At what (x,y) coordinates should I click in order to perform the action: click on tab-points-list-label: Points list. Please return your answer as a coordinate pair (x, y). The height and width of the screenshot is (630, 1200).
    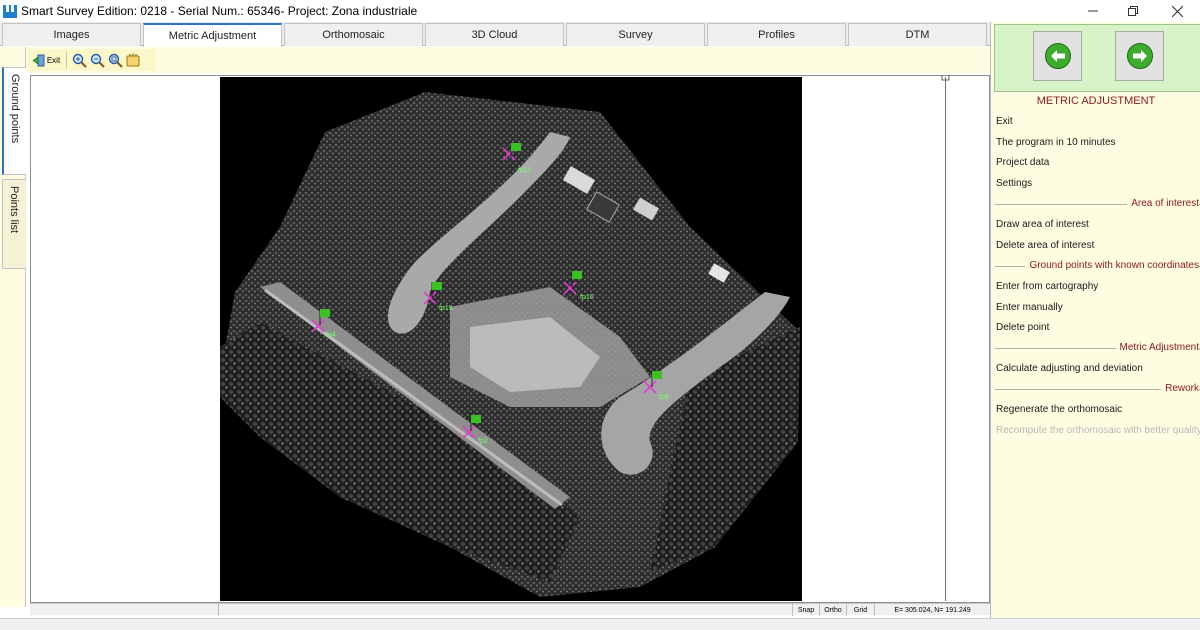
    Looking at the image, I should click on (14, 210).